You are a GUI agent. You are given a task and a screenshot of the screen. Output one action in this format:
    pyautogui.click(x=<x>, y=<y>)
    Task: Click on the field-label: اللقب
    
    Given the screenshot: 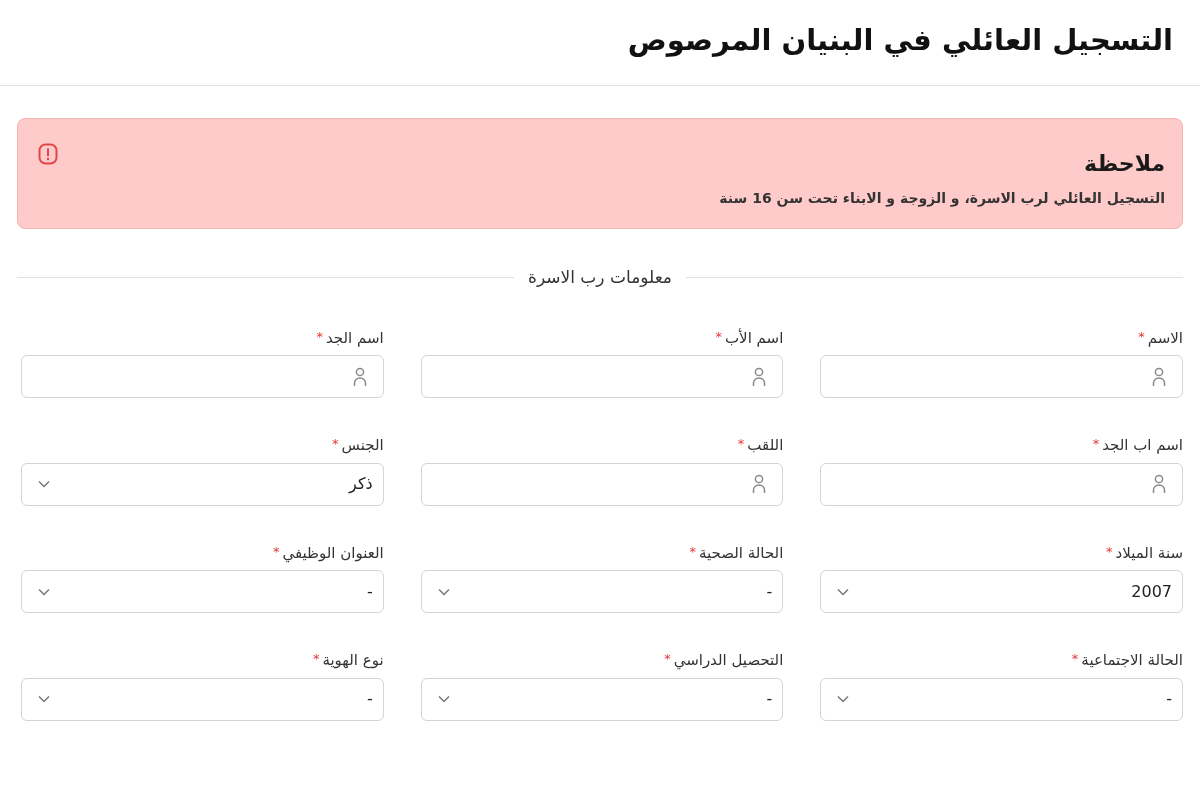 What is the action you would take?
    pyautogui.click(x=765, y=445)
    